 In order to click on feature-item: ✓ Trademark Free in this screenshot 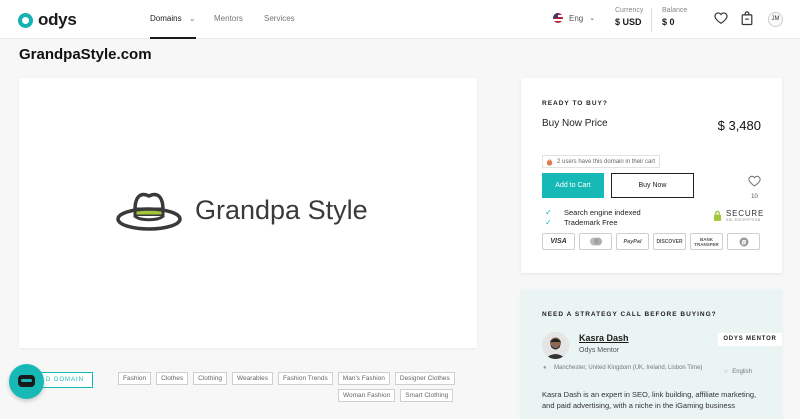, I will do `click(593, 222)`.